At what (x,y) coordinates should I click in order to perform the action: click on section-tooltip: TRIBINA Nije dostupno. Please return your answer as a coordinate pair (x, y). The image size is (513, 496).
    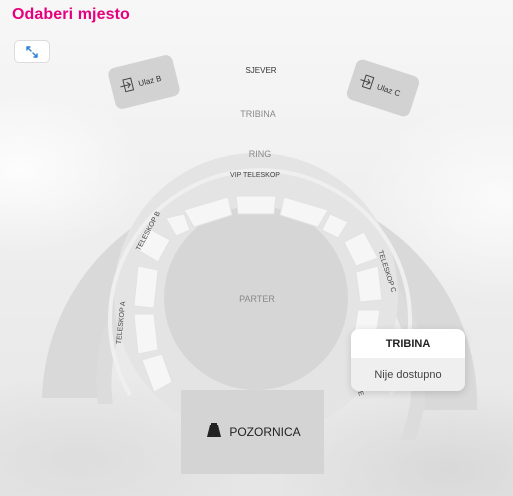
    Looking at the image, I should click on (408, 360).